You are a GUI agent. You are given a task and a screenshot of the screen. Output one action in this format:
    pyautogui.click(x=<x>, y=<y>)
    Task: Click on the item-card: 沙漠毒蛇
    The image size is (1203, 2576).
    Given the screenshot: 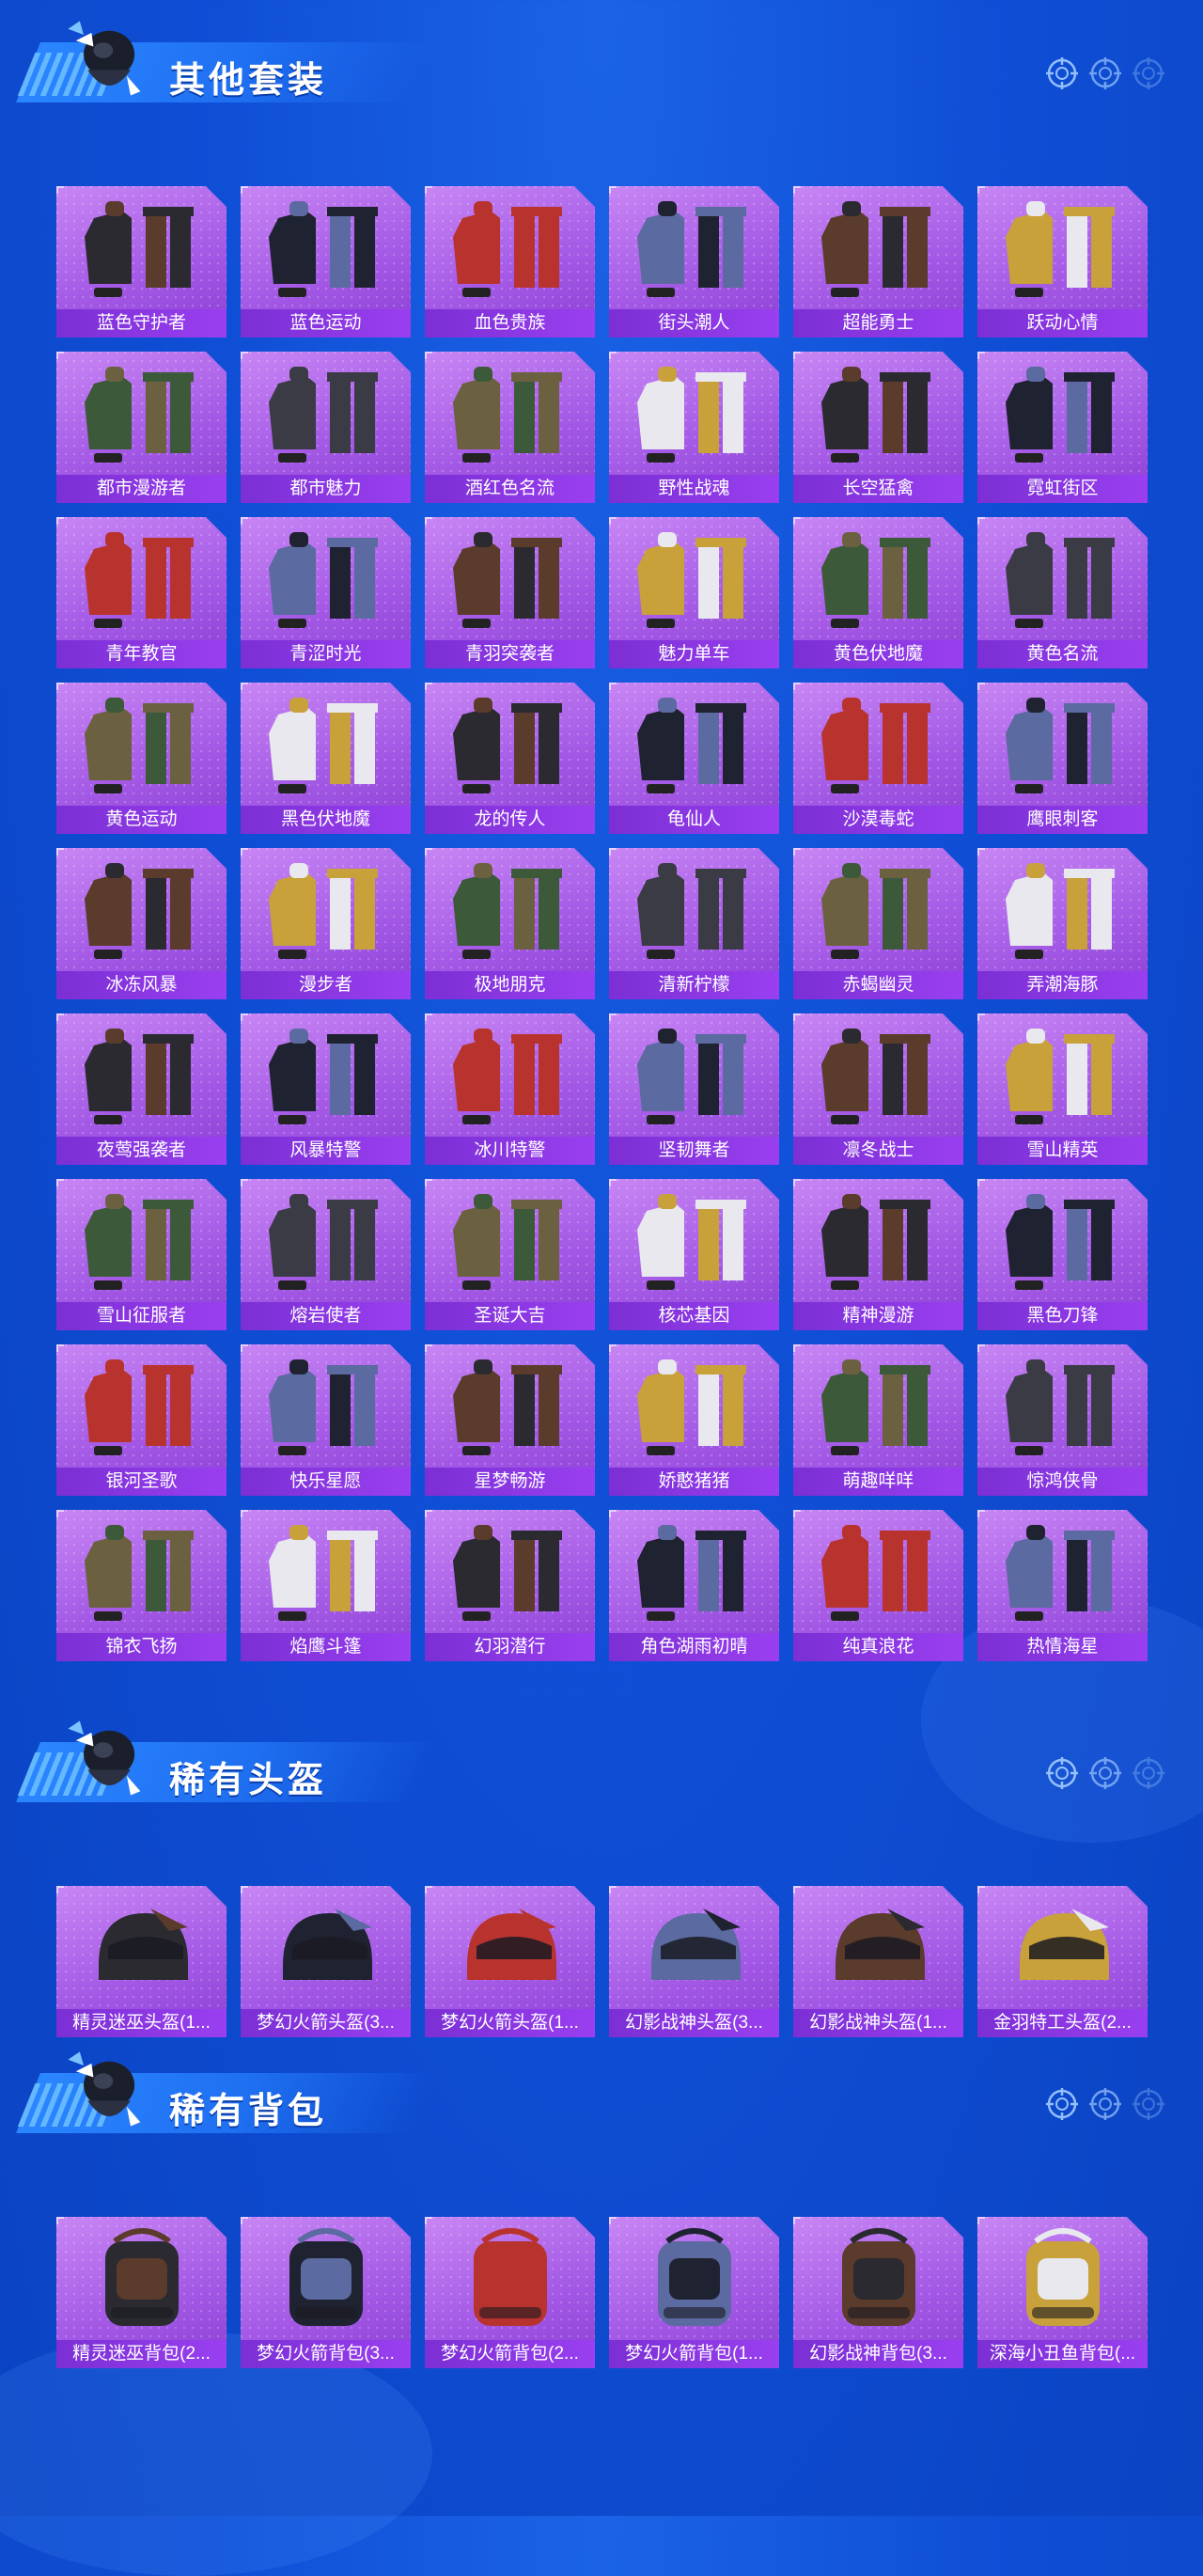 What is the action you would take?
    pyautogui.click(x=878, y=759)
    